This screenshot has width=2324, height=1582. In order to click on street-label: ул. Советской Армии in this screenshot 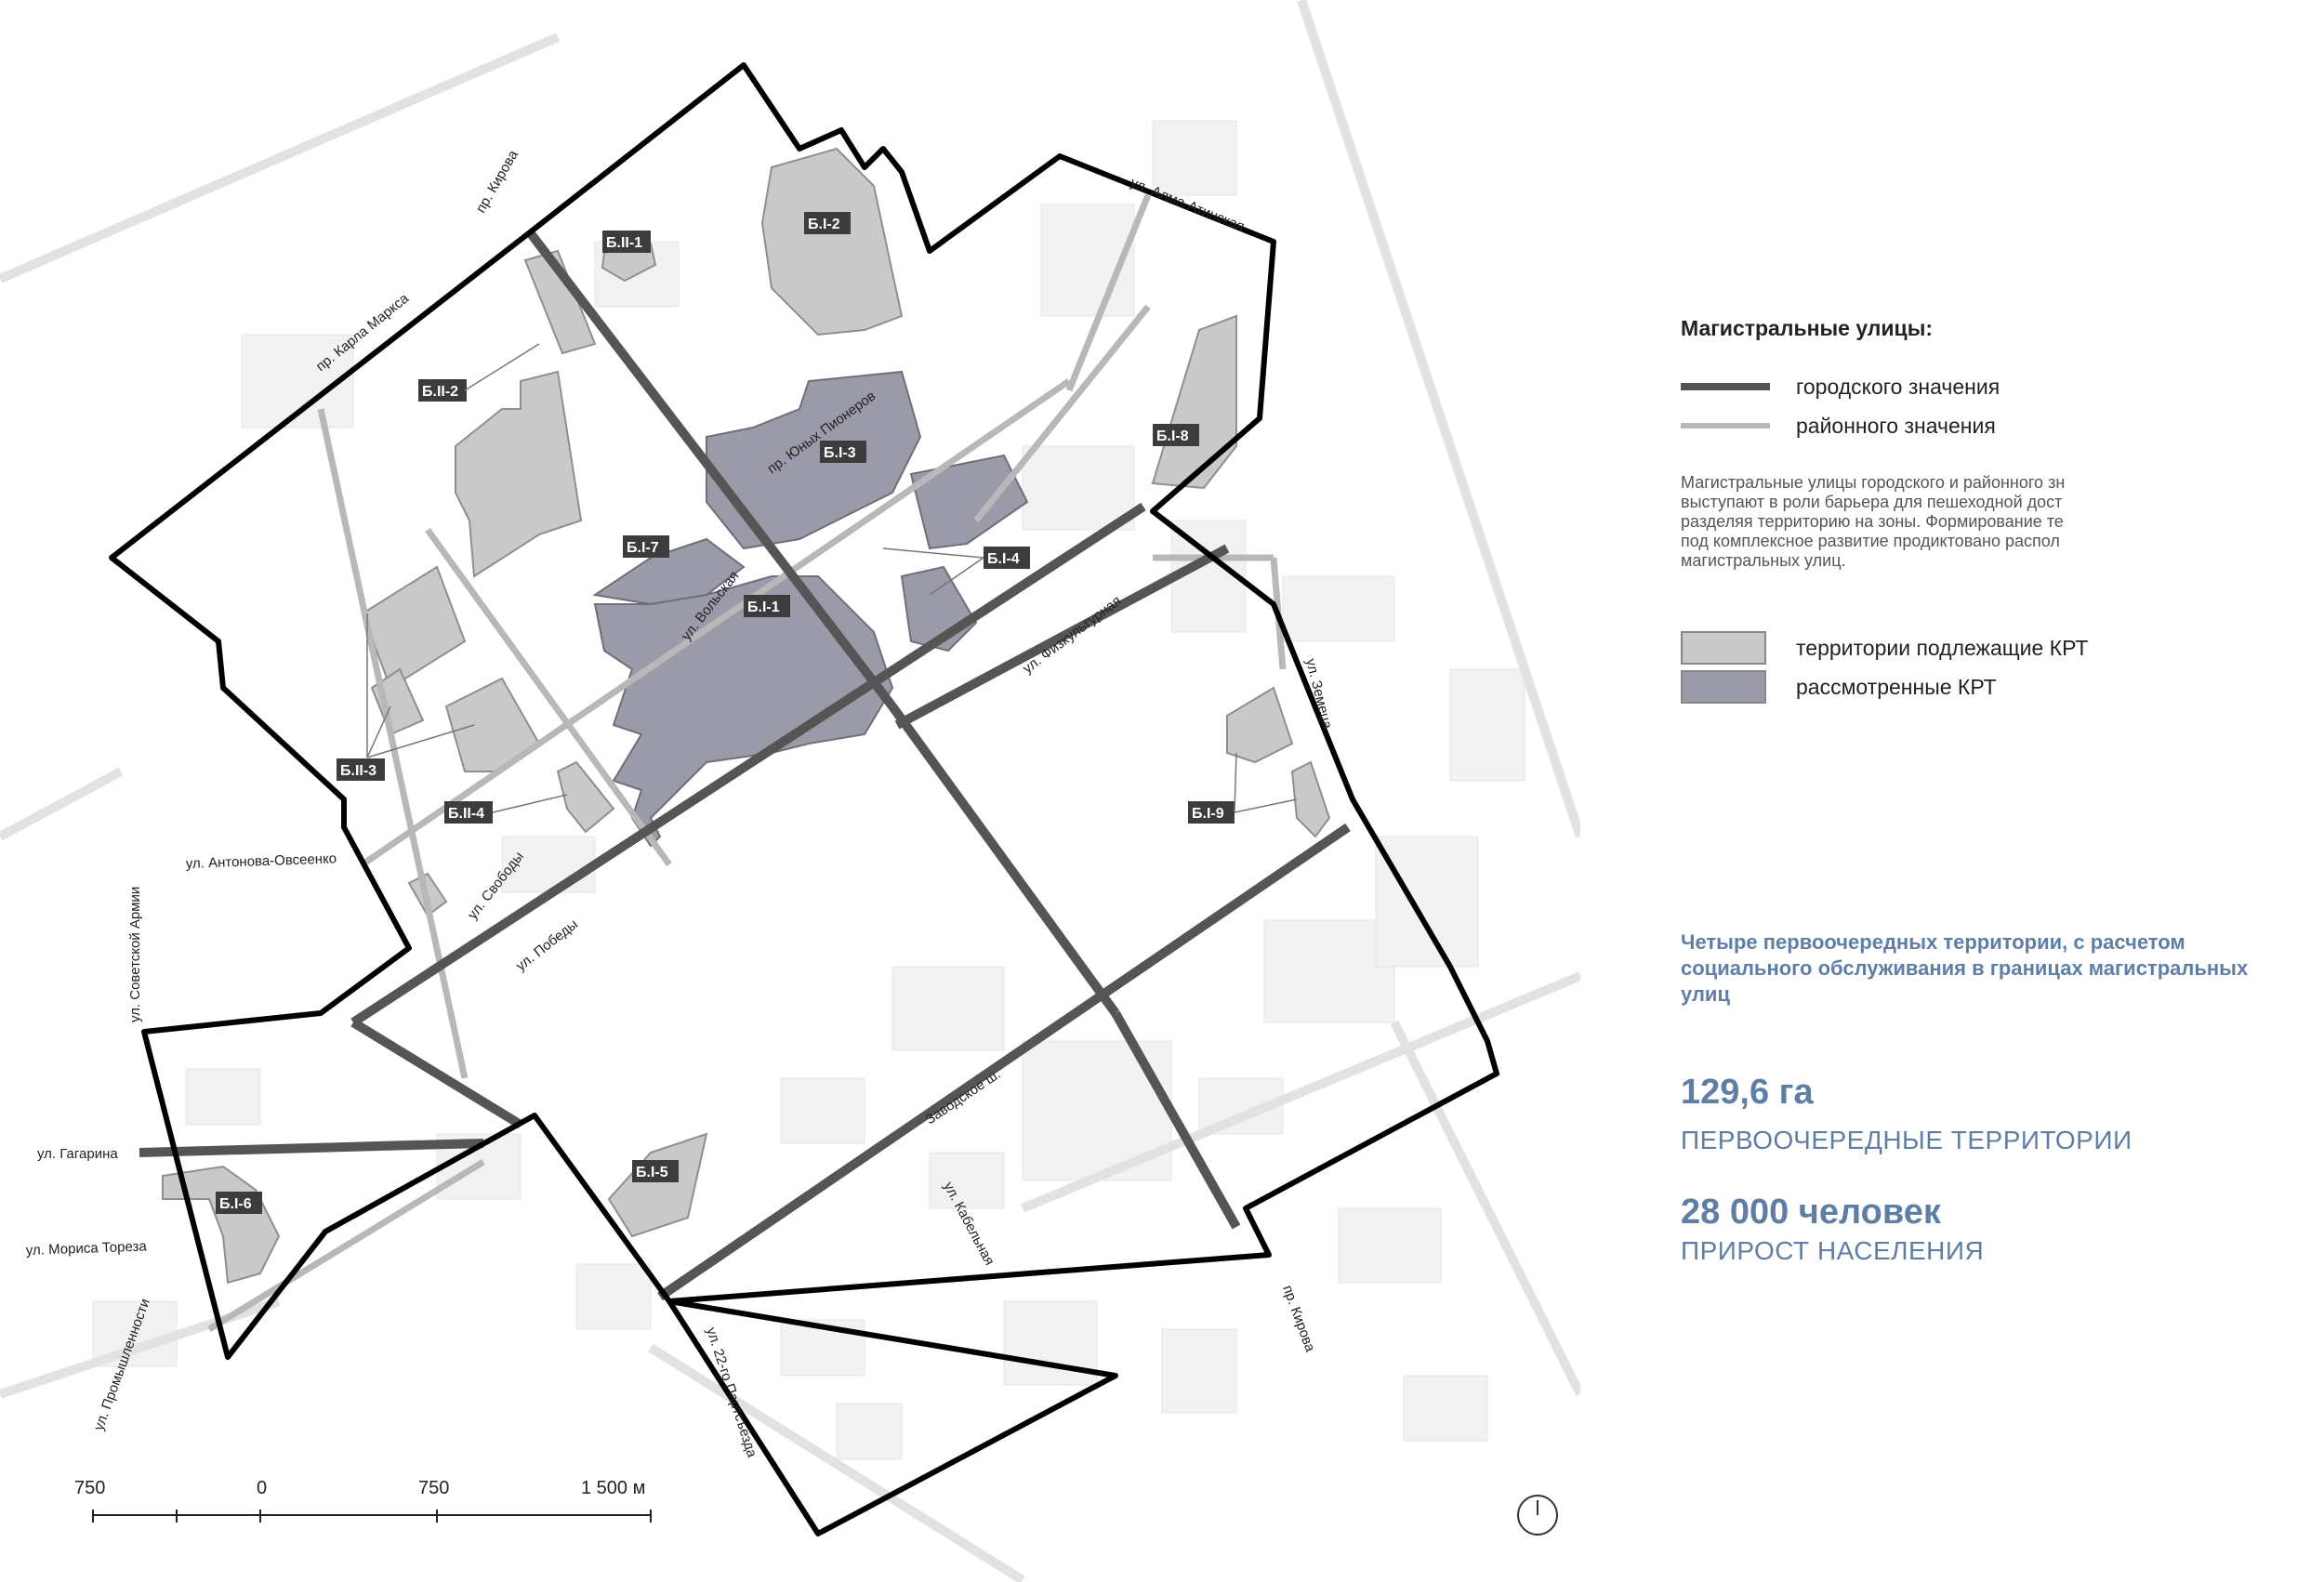, I will do `click(135, 955)`.